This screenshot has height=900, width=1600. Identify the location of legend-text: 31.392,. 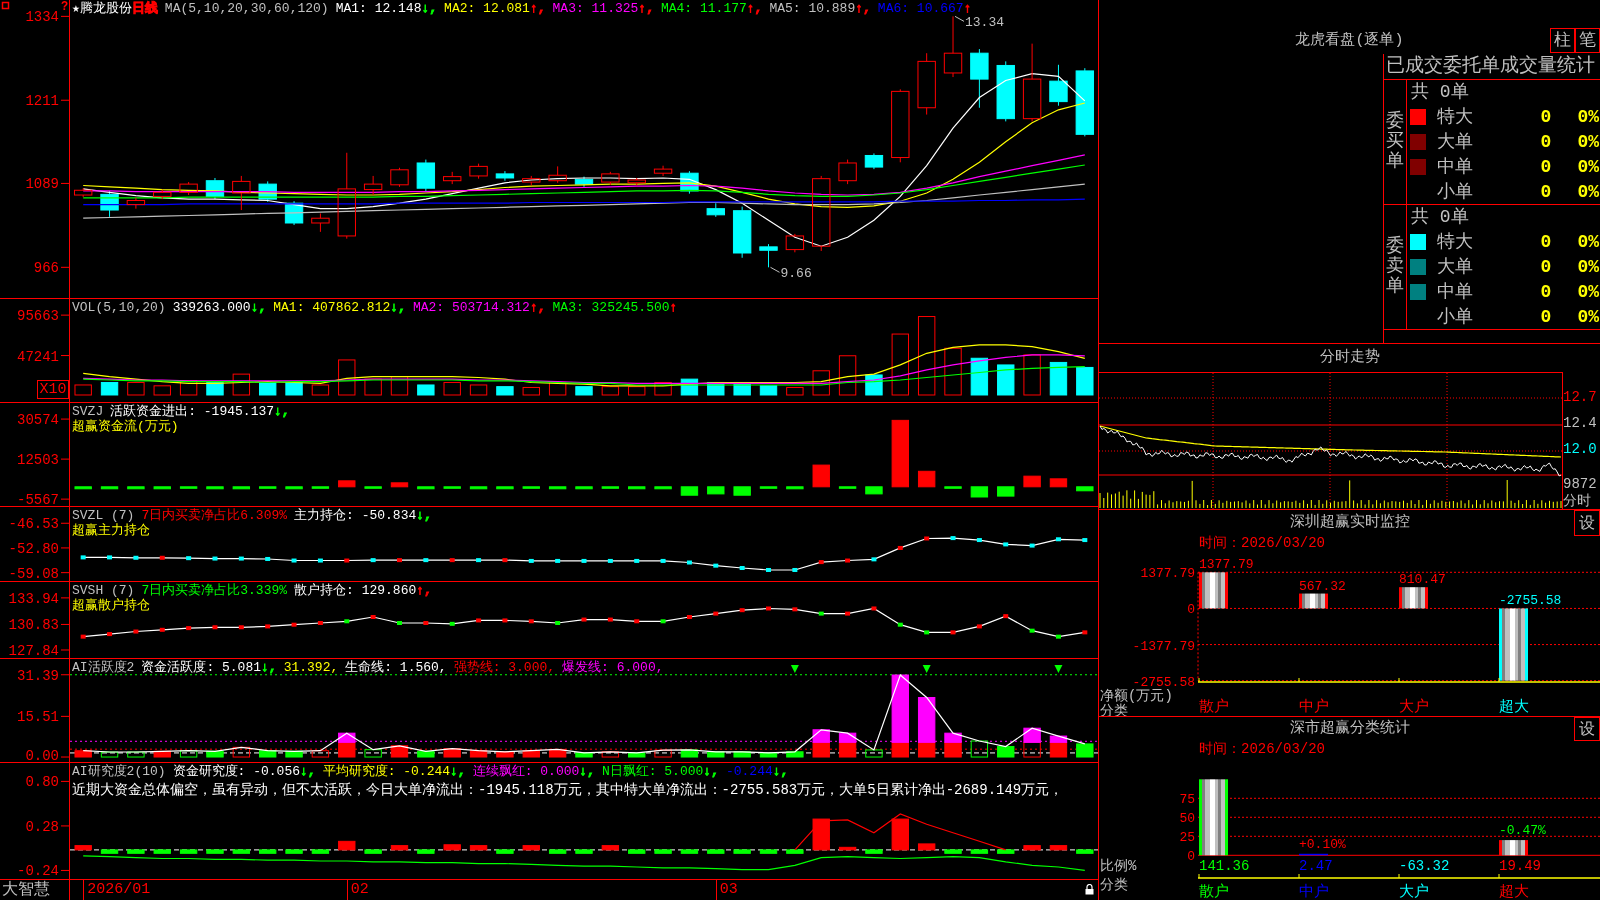
(311, 667).